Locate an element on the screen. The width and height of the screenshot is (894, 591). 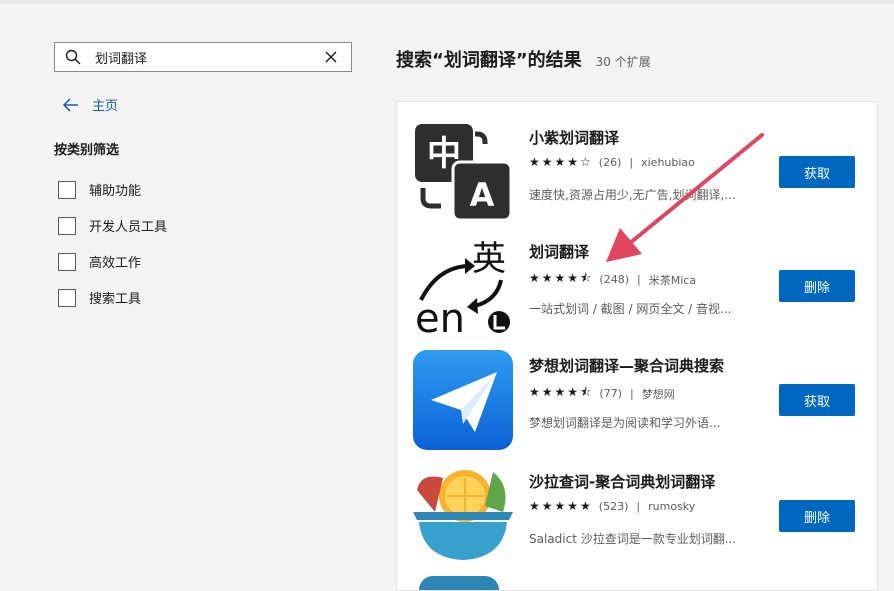
top-edge is located at coordinates (447, 2).